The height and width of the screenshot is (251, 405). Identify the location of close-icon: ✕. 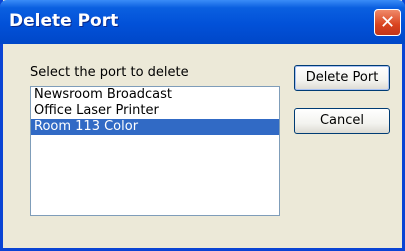
(387, 22).